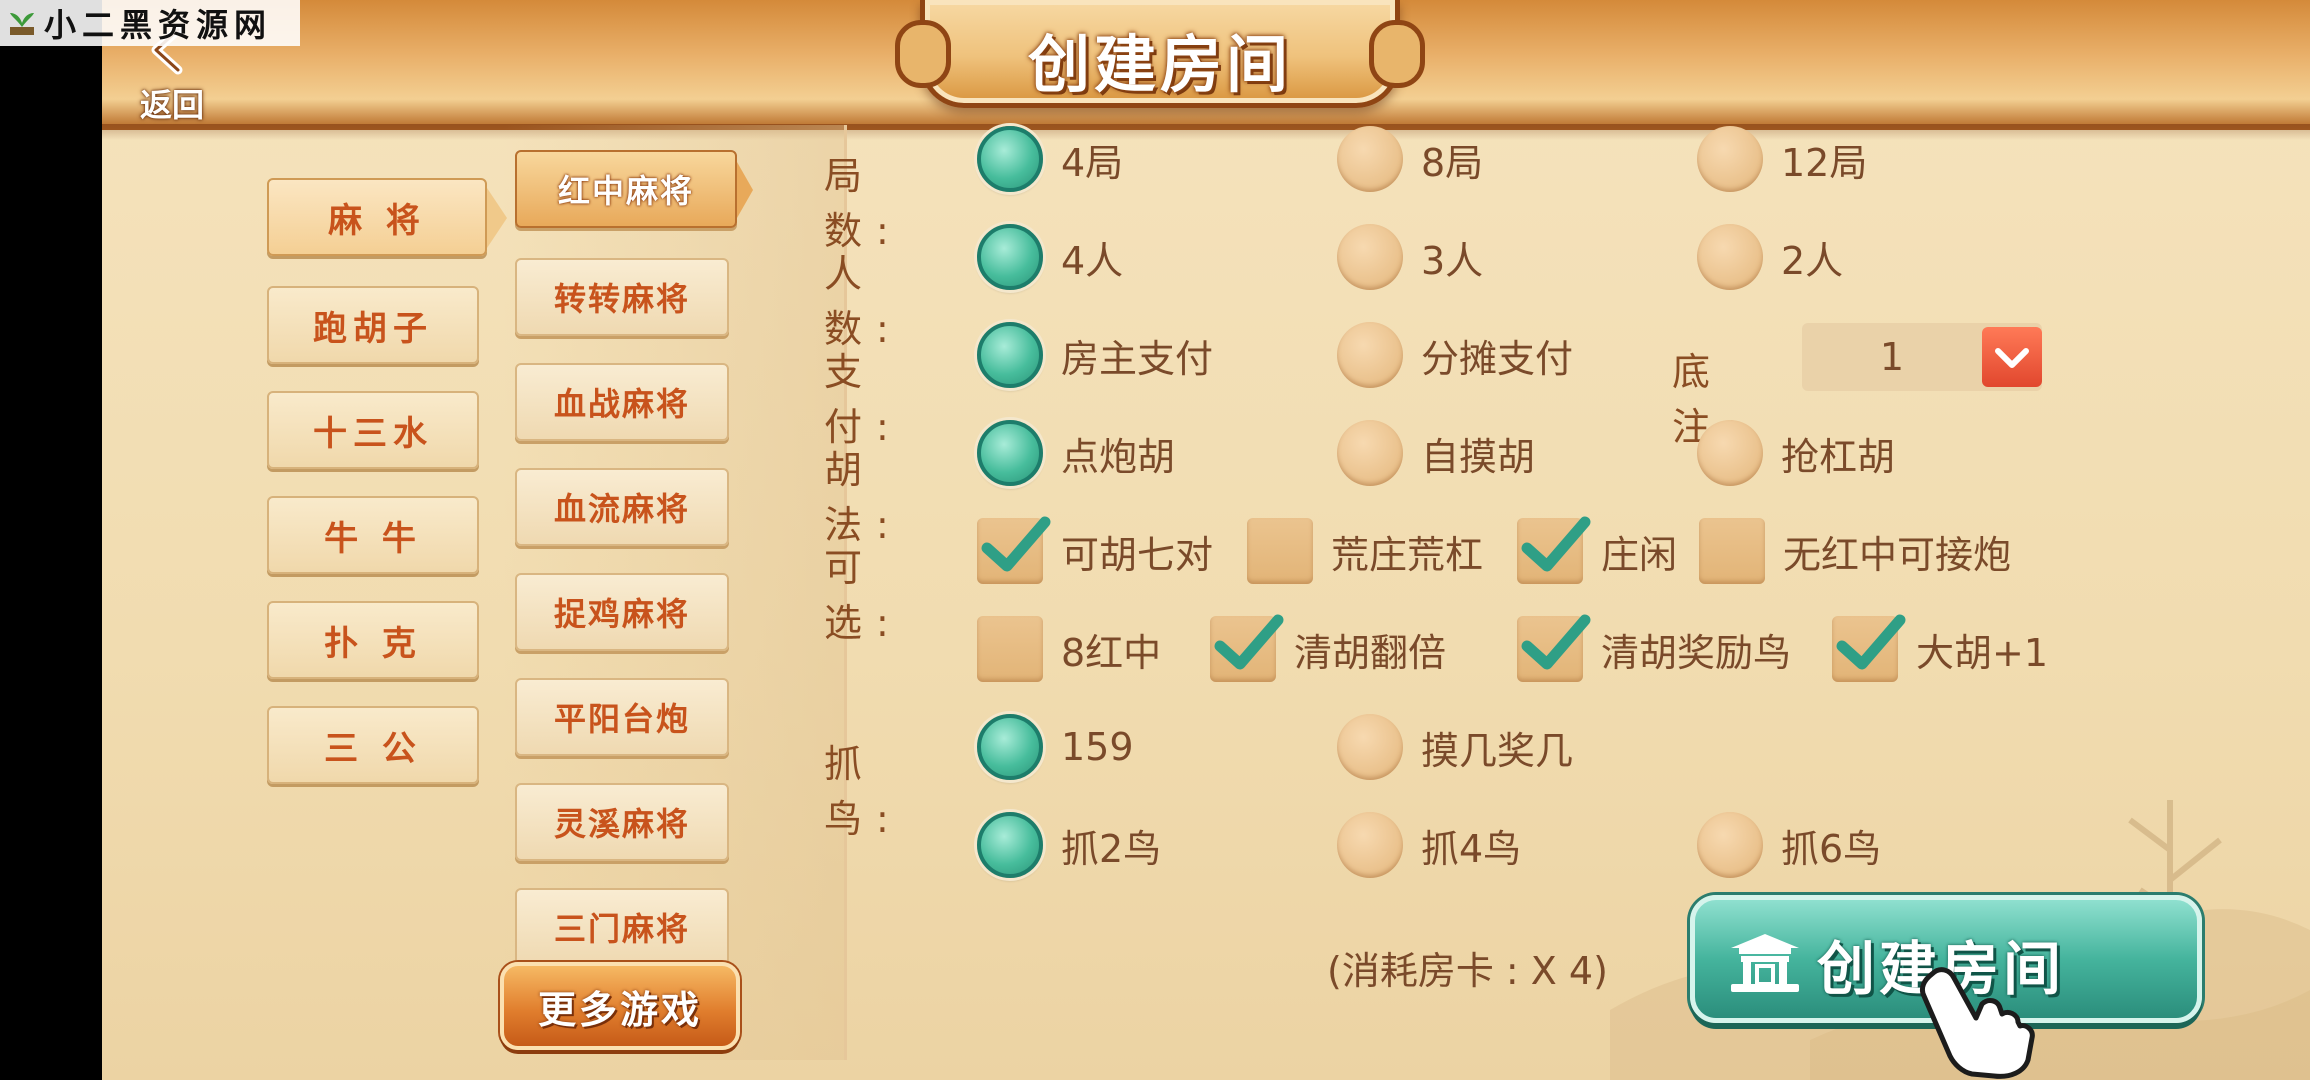 This screenshot has height=1080, width=2310. What do you see at coordinates (373, 328) in the screenshot?
I see `category-tab-label: 跑胡子` at bounding box center [373, 328].